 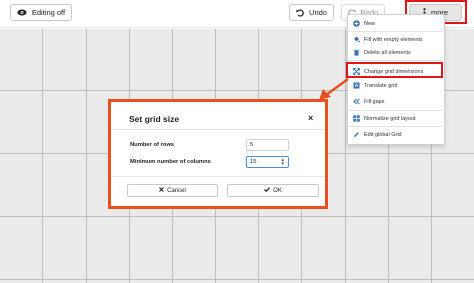 I want to click on cancel-button: Cancel, so click(x=172, y=190).